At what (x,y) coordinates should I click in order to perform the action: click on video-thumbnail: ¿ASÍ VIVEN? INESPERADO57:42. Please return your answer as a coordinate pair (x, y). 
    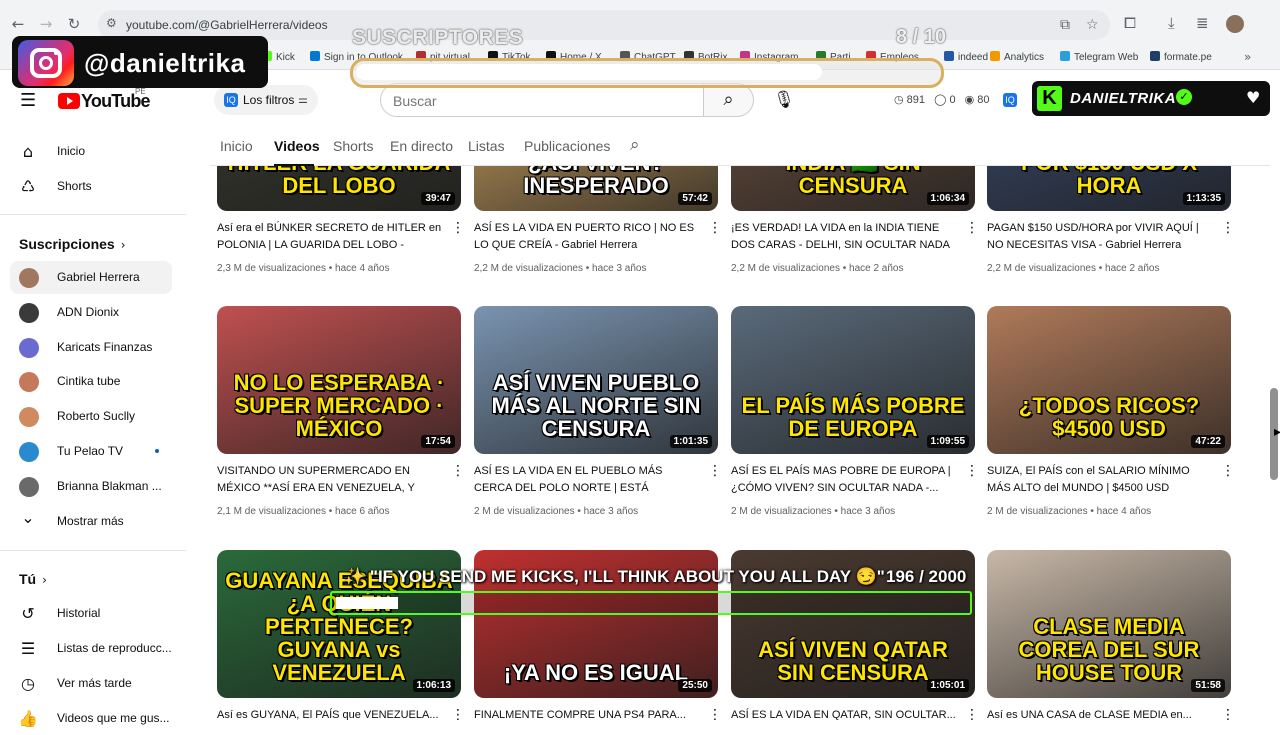
    Looking at the image, I should click on (596, 188).